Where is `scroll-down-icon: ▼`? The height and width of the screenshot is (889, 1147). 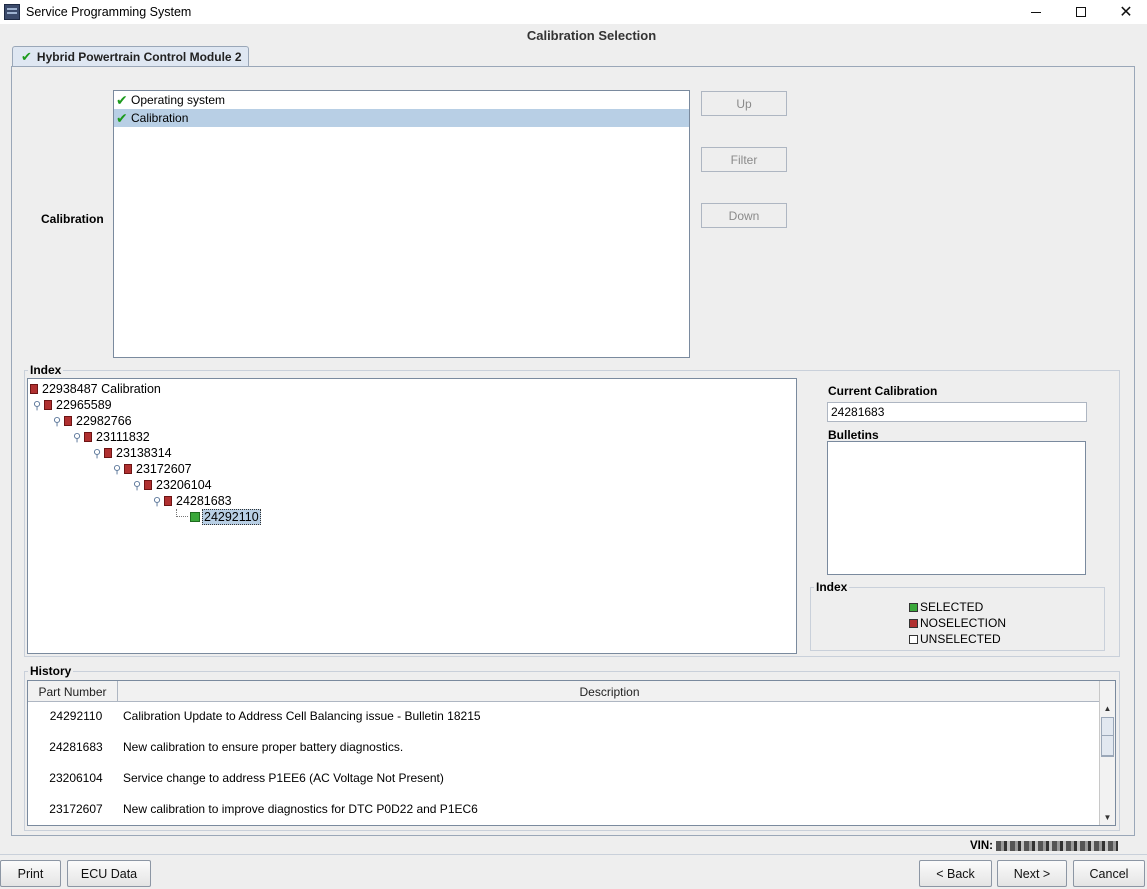
scroll-down-icon: ▼ is located at coordinates (1107, 817).